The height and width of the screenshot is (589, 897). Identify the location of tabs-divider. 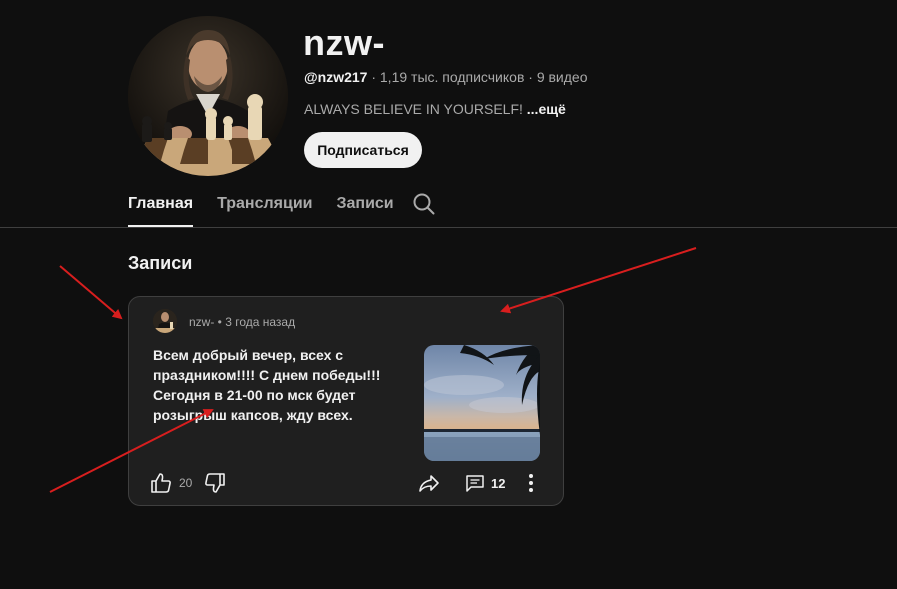
(448, 227).